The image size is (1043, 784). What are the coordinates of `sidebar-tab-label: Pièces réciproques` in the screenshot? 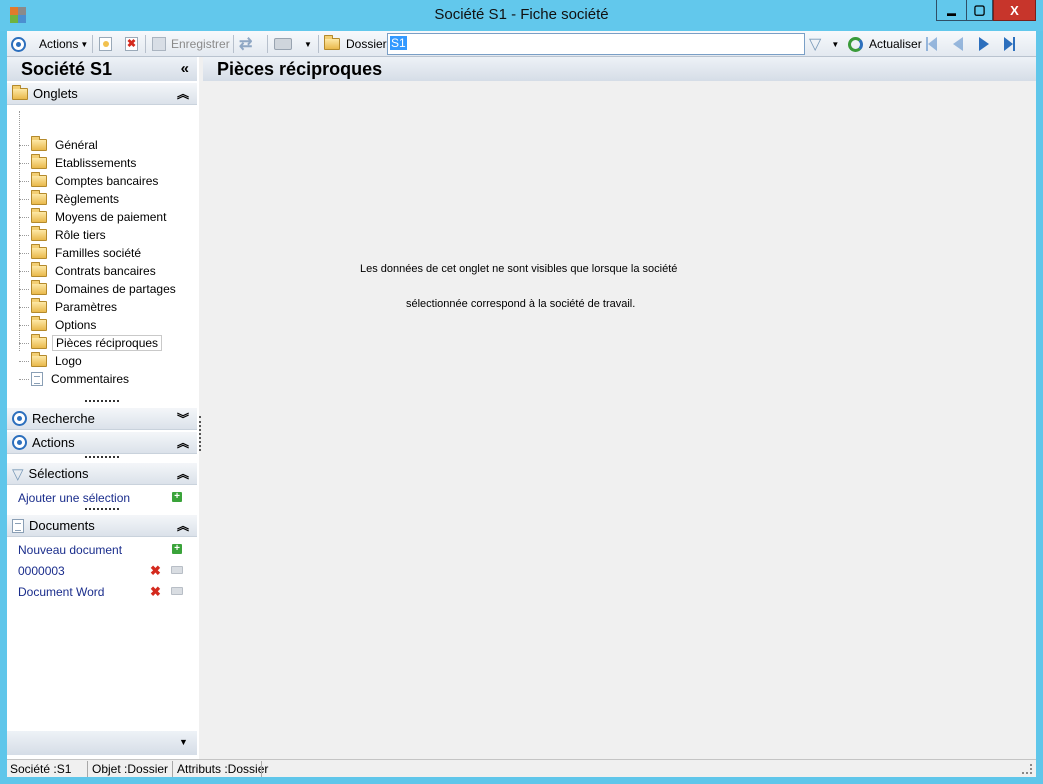 It's located at (107, 343).